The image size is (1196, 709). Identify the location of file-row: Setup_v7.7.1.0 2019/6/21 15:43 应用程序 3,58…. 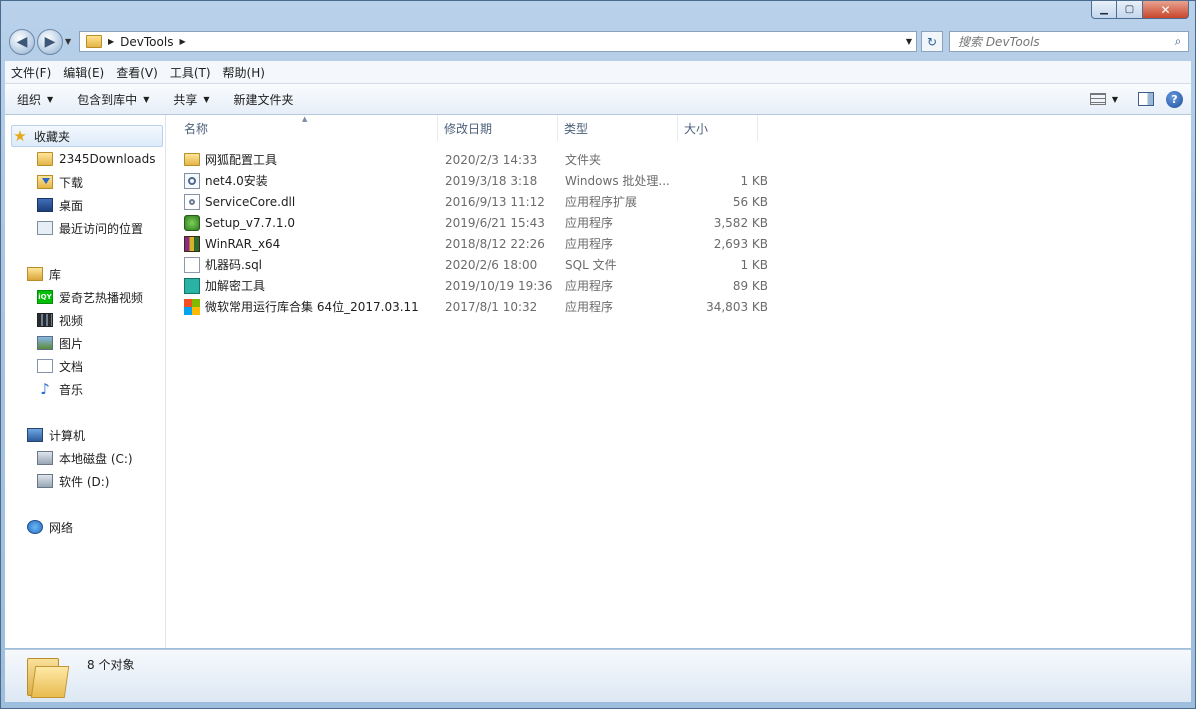
(473, 222).